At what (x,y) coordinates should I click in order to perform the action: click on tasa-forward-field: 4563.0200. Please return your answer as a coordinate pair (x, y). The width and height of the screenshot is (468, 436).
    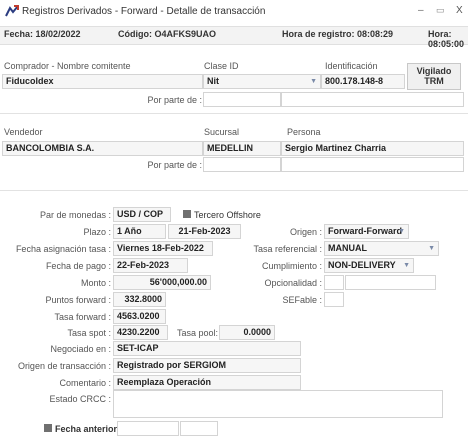
    Looking at the image, I should click on (139, 316).